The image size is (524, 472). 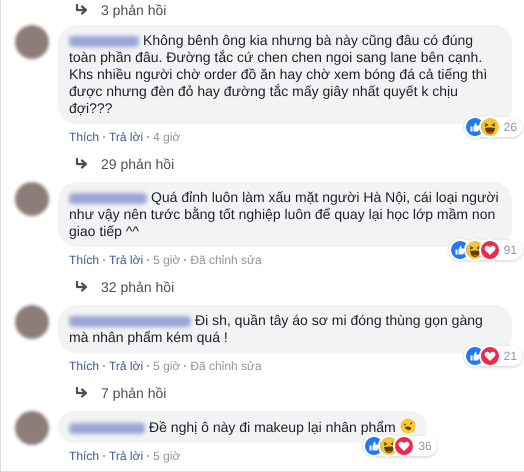 I want to click on reaction-count: 26, so click(x=510, y=127).